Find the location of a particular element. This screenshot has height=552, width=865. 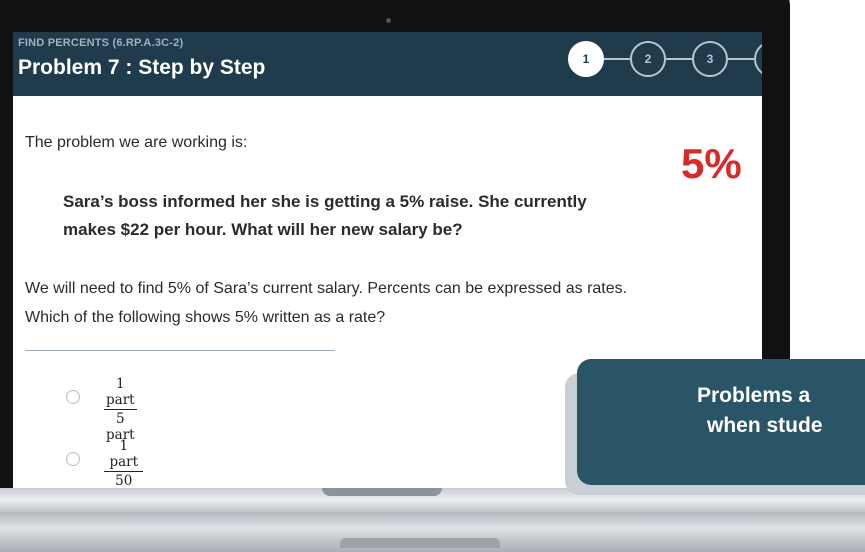

laptop-foot is located at coordinates (420, 543).